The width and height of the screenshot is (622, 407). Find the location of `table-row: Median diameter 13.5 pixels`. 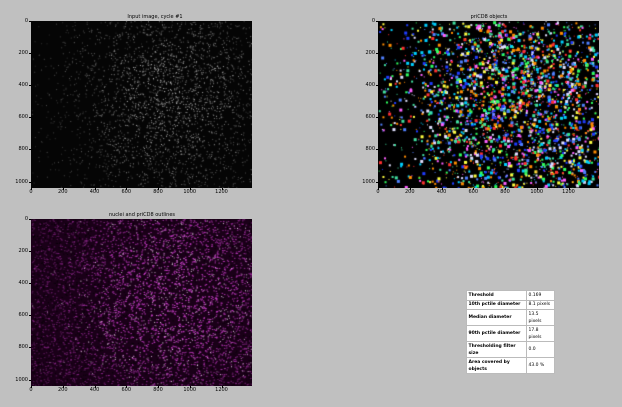

table-row: Median diameter 13.5 pixels is located at coordinates (510, 317).